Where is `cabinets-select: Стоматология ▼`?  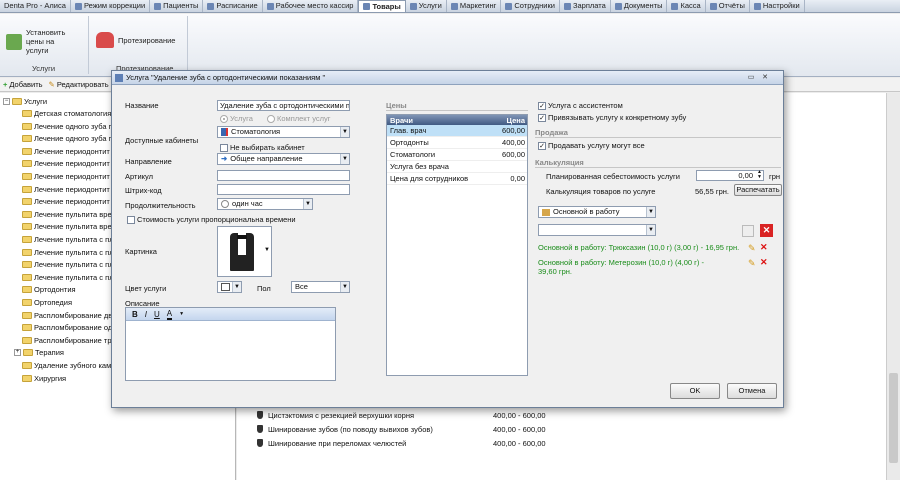 cabinets-select: Стоматология ▼ is located at coordinates (283, 132).